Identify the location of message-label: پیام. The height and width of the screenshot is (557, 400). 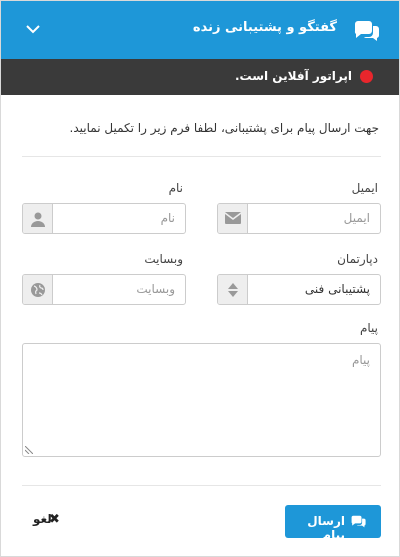
(368, 328).